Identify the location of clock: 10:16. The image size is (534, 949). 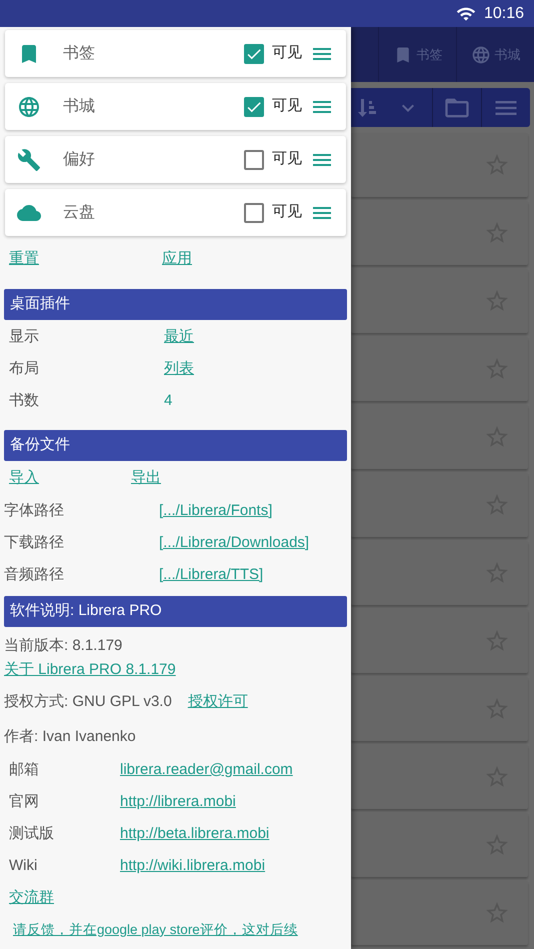
(504, 14).